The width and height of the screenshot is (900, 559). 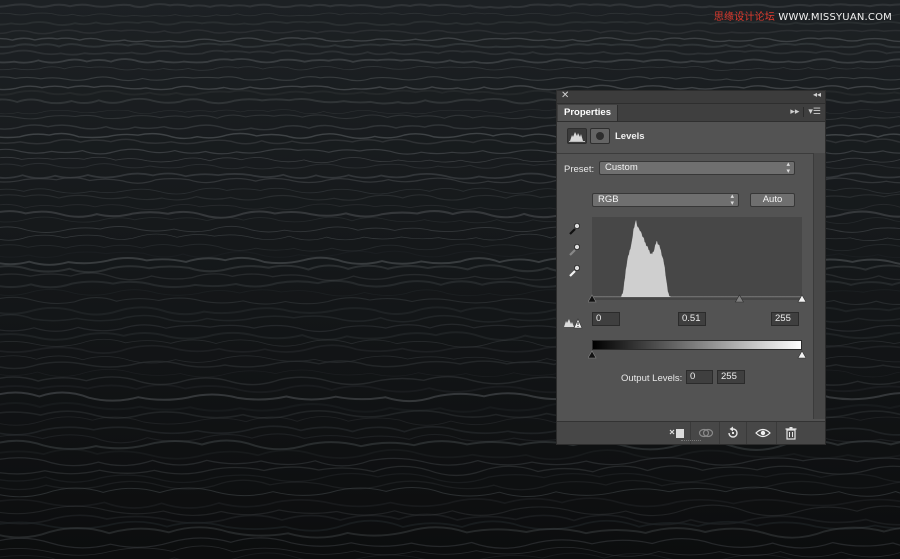 What do you see at coordinates (691, 113) in the screenshot?
I see `panel-tab-bar: Properties ▸▸ ▾☰` at bounding box center [691, 113].